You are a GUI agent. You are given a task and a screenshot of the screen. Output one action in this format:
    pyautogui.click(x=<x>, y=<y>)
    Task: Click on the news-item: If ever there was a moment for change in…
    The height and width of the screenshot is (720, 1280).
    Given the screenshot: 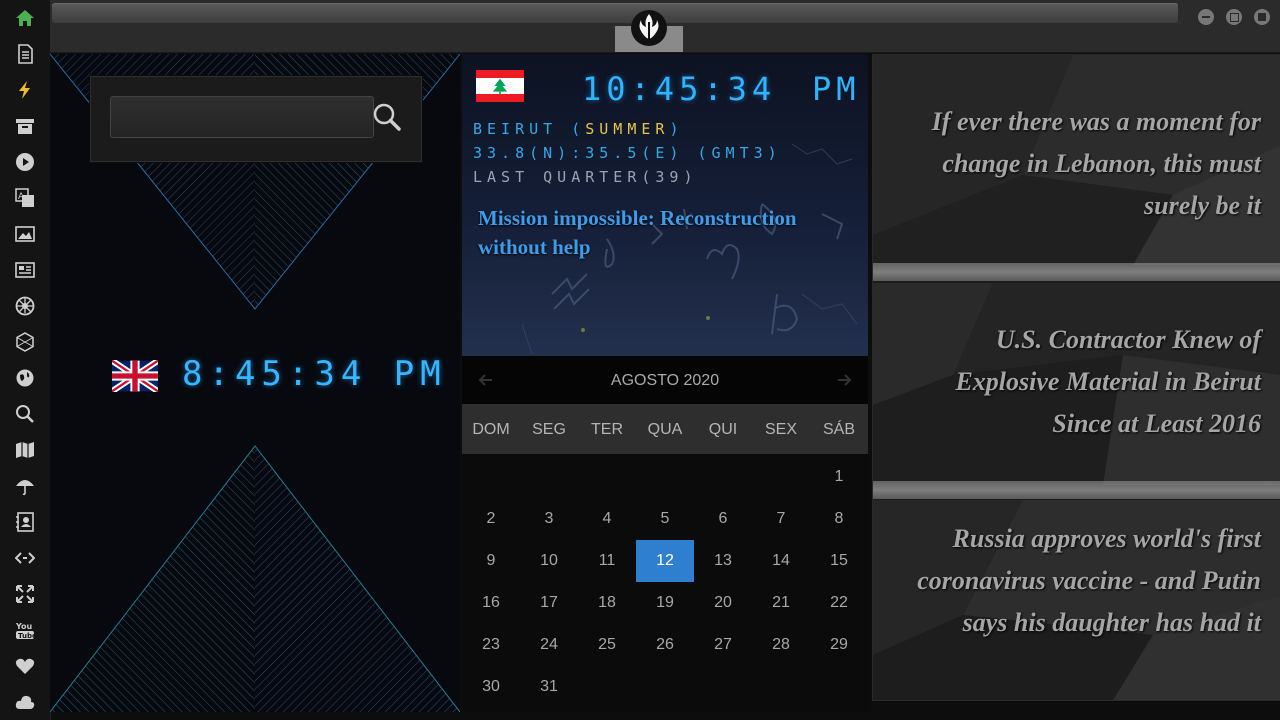 What is the action you would take?
    pyautogui.click(x=1076, y=164)
    